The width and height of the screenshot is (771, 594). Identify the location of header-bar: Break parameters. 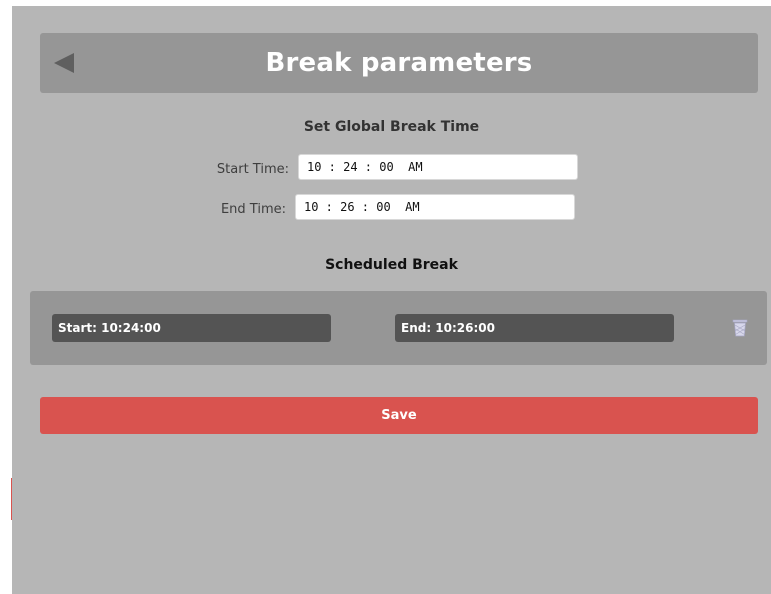
(399, 63).